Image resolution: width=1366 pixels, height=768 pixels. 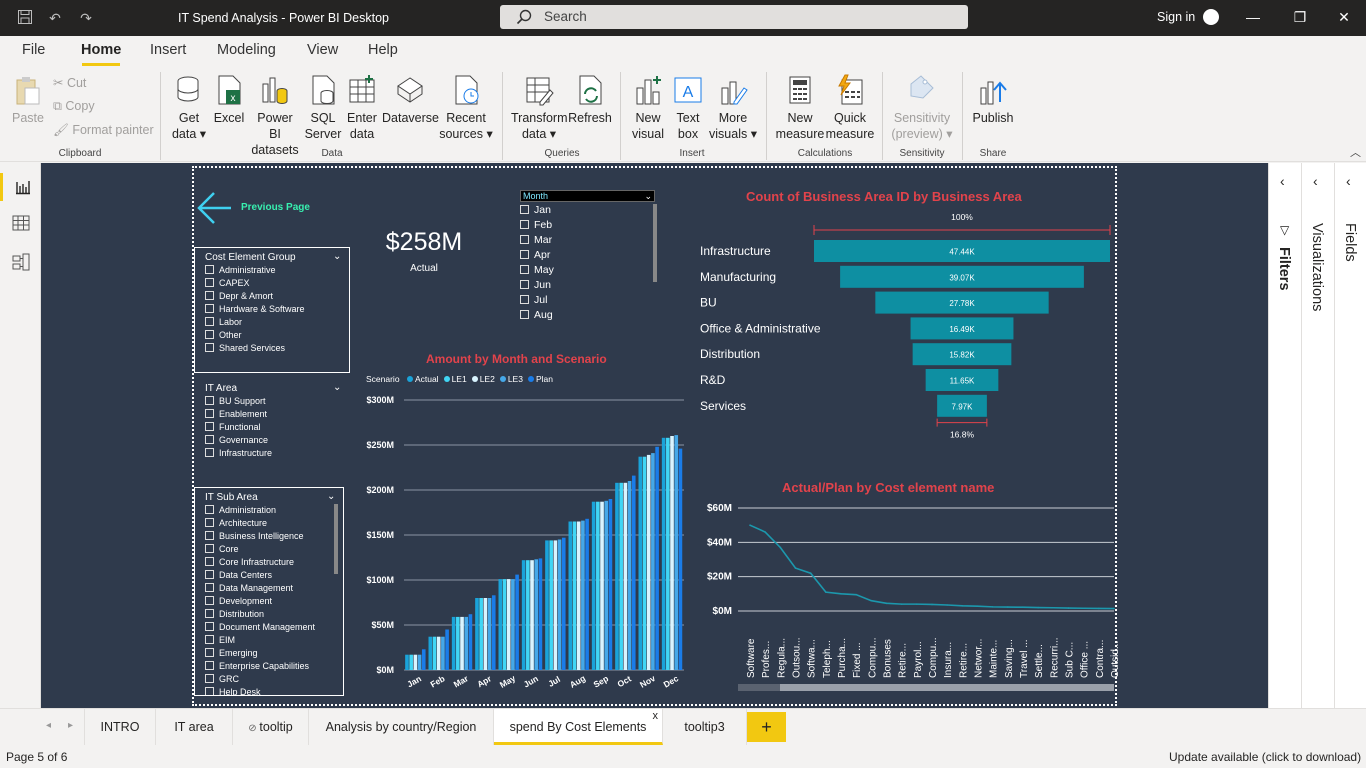 What do you see at coordinates (275, 116) in the screenshot?
I see `powerbi-datasets-button: Power BI datasets` at bounding box center [275, 116].